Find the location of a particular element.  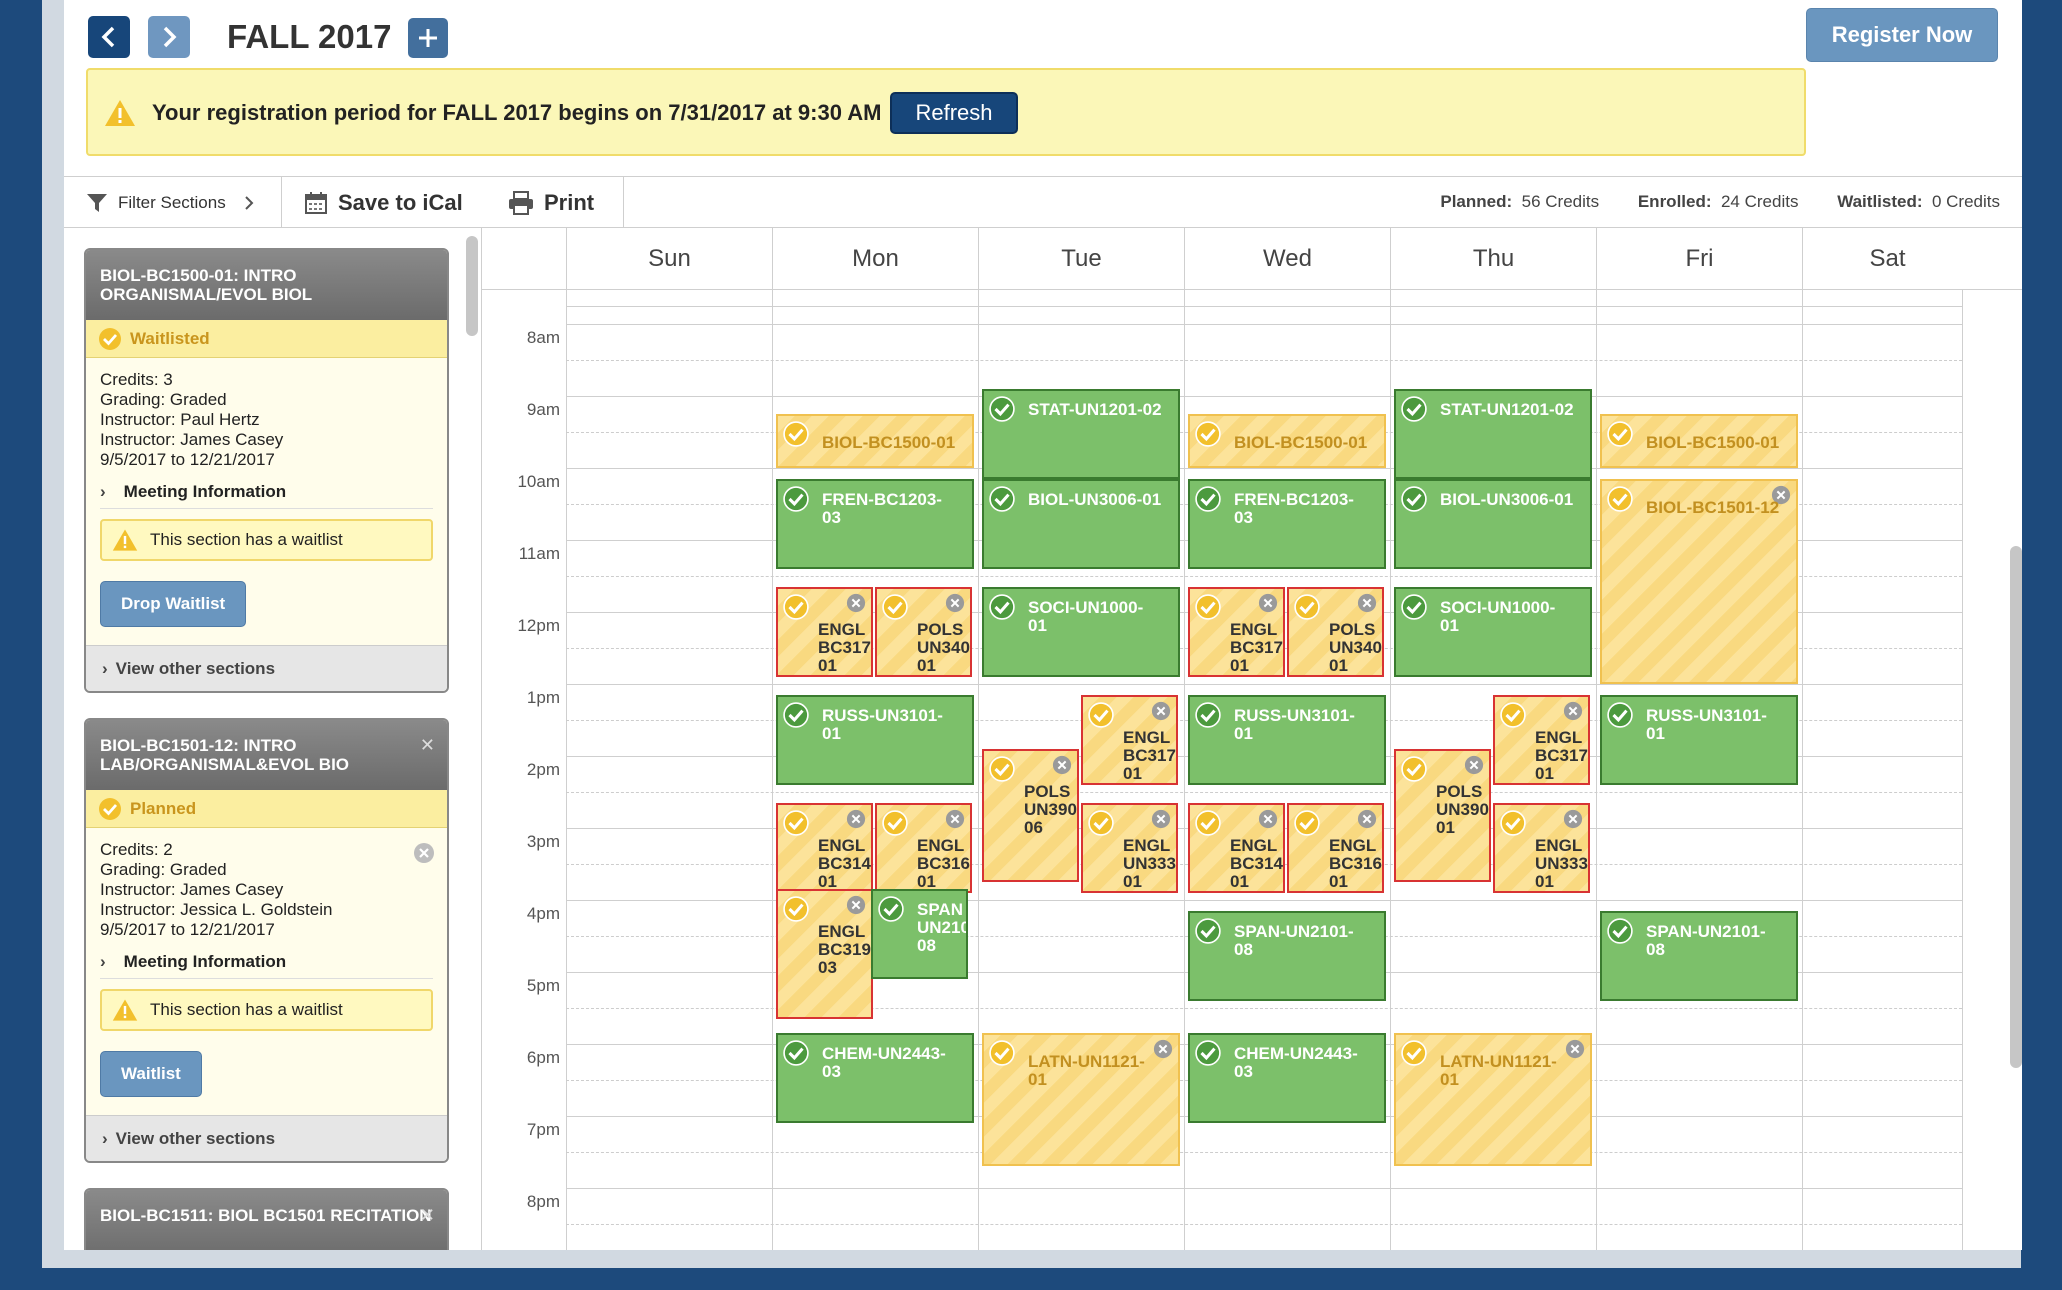

calendar-event: POLS UN390 01 is located at coordinates (1442, 815).